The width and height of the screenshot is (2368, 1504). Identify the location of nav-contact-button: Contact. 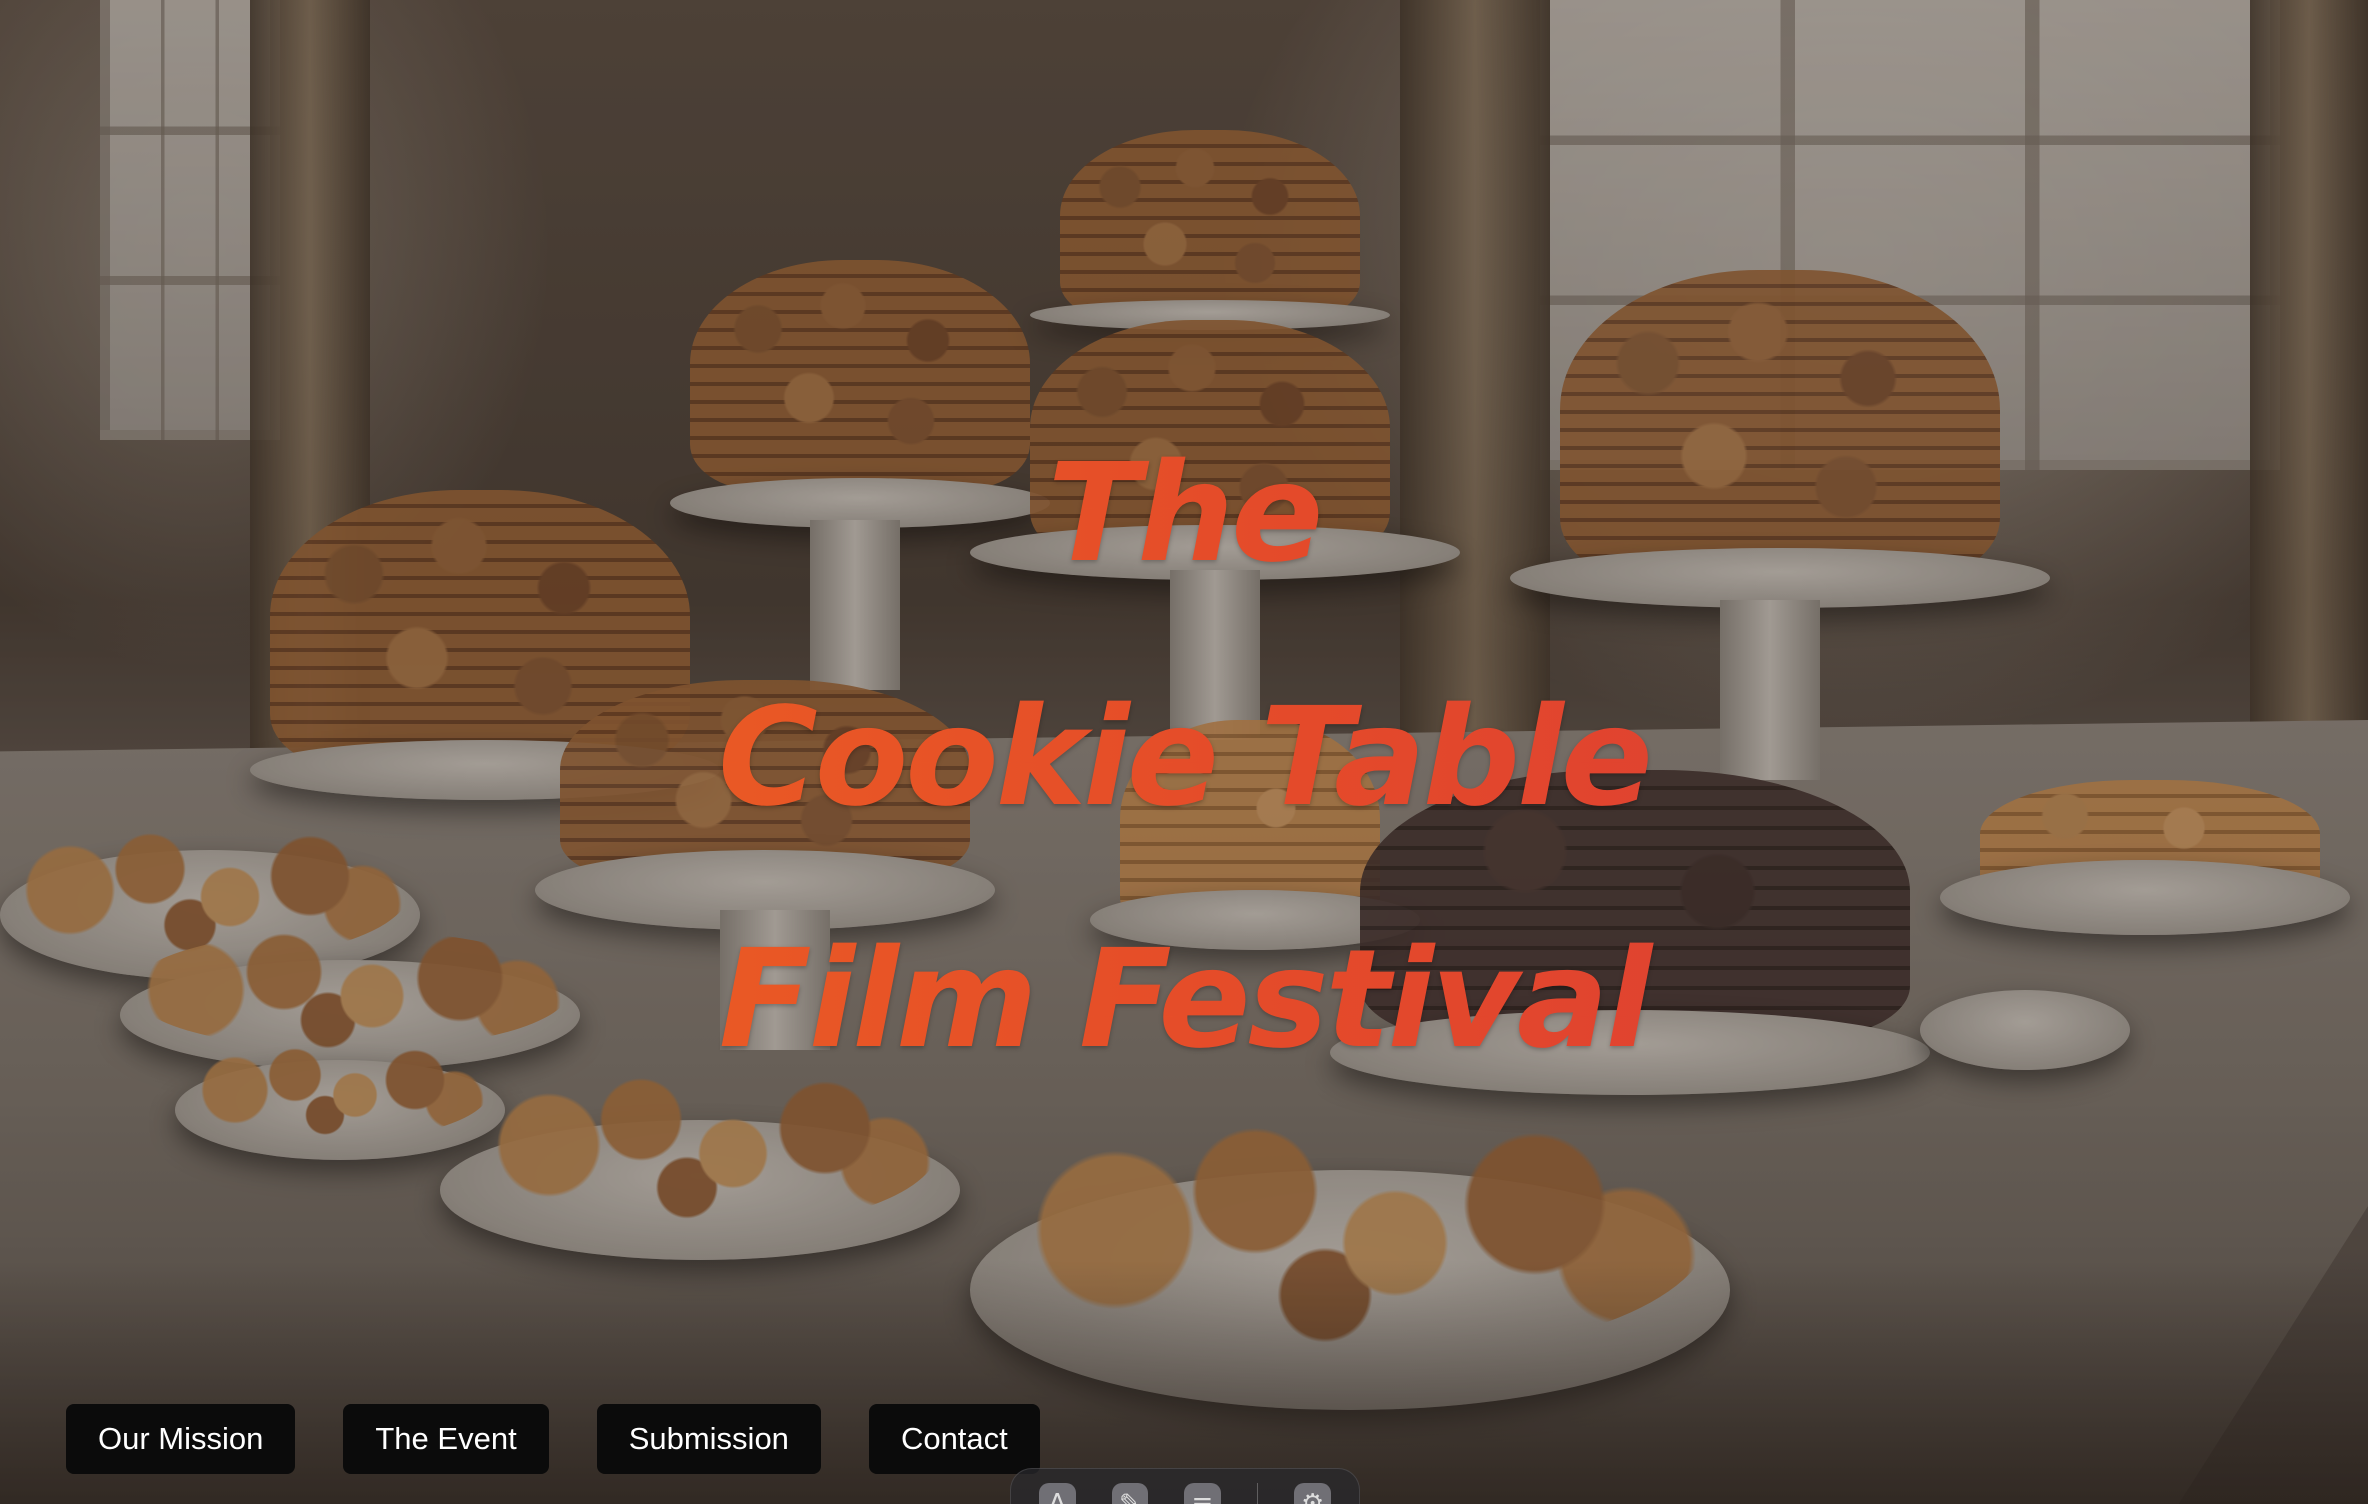
(954, 1439).